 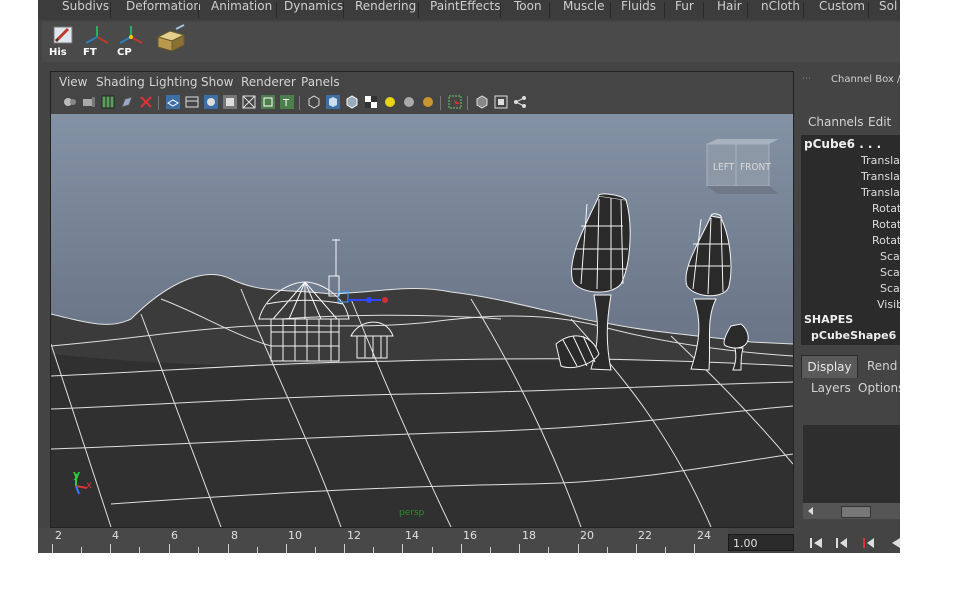 I want to click on bookmark-icon, so click(x=146, y=102).